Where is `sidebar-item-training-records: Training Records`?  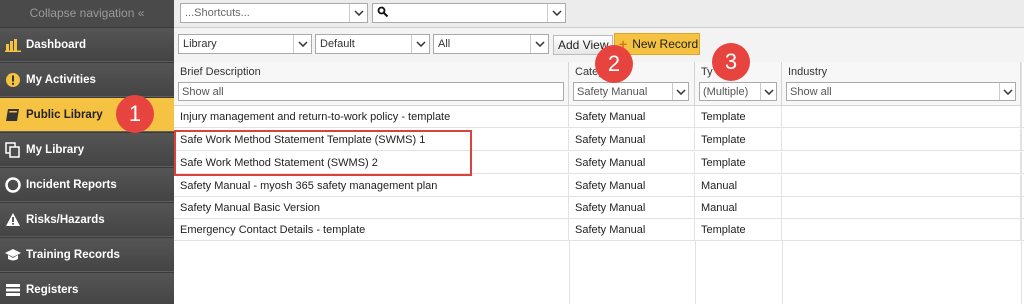 sidebar-item-training-records: Training Records is located at coordinates (87, 254).